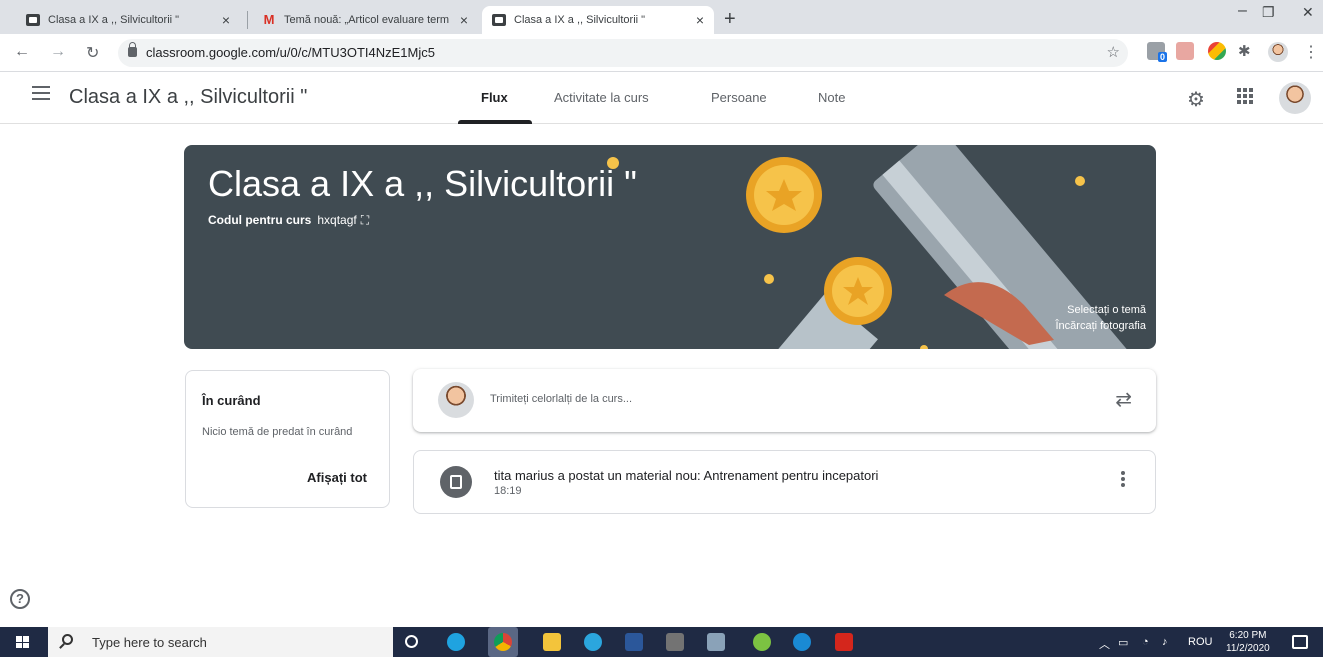 The width and height of the screenshot is (1323, 657). Describe the element at coordinates (1200, 642) in the screenshot. I see `language-indicator: ROU` at that location.